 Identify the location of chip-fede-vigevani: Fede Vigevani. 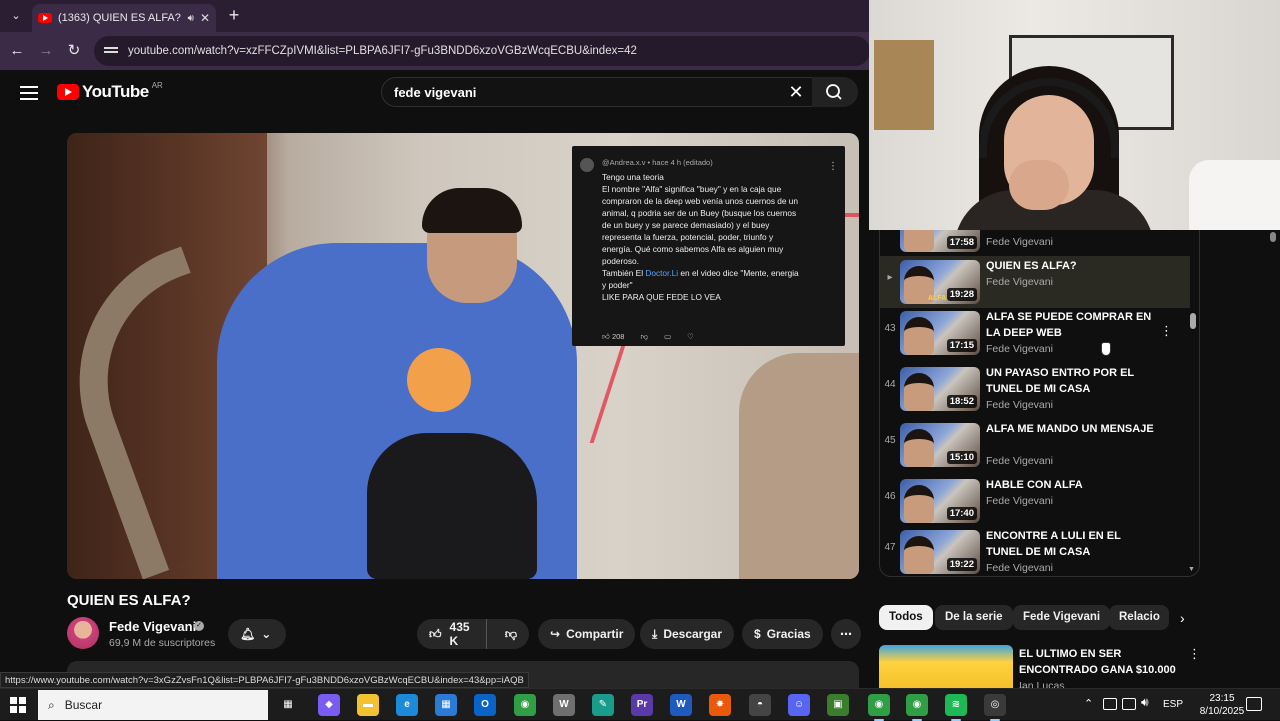
(1062, 617).